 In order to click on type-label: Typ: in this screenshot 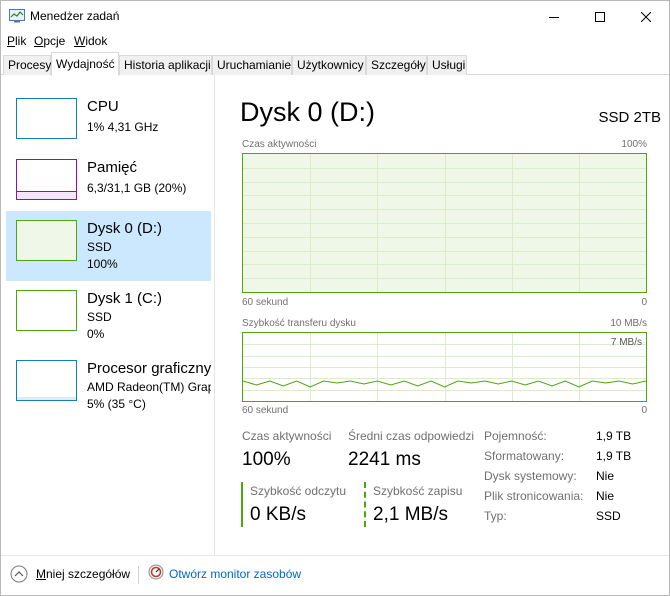, I will do `click(495, 516)`.